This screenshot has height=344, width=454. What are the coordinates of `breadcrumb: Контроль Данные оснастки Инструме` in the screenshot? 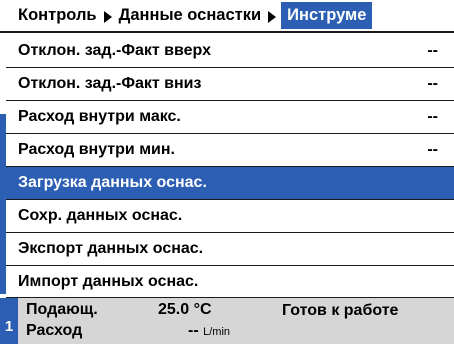 It's located at (227, 16).